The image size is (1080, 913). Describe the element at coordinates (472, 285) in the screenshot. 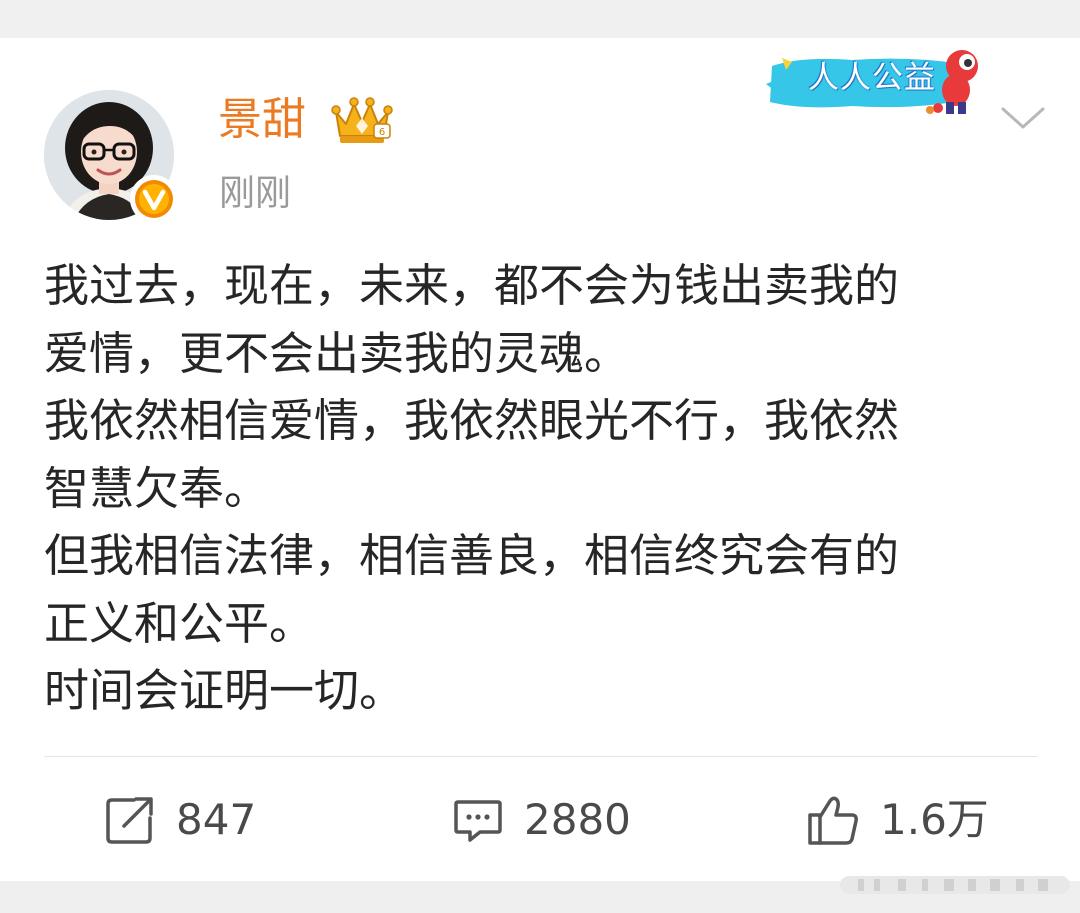

I see `post-text-line: 我过去，现在，未来，都不会为钱出卖我的` at that location.